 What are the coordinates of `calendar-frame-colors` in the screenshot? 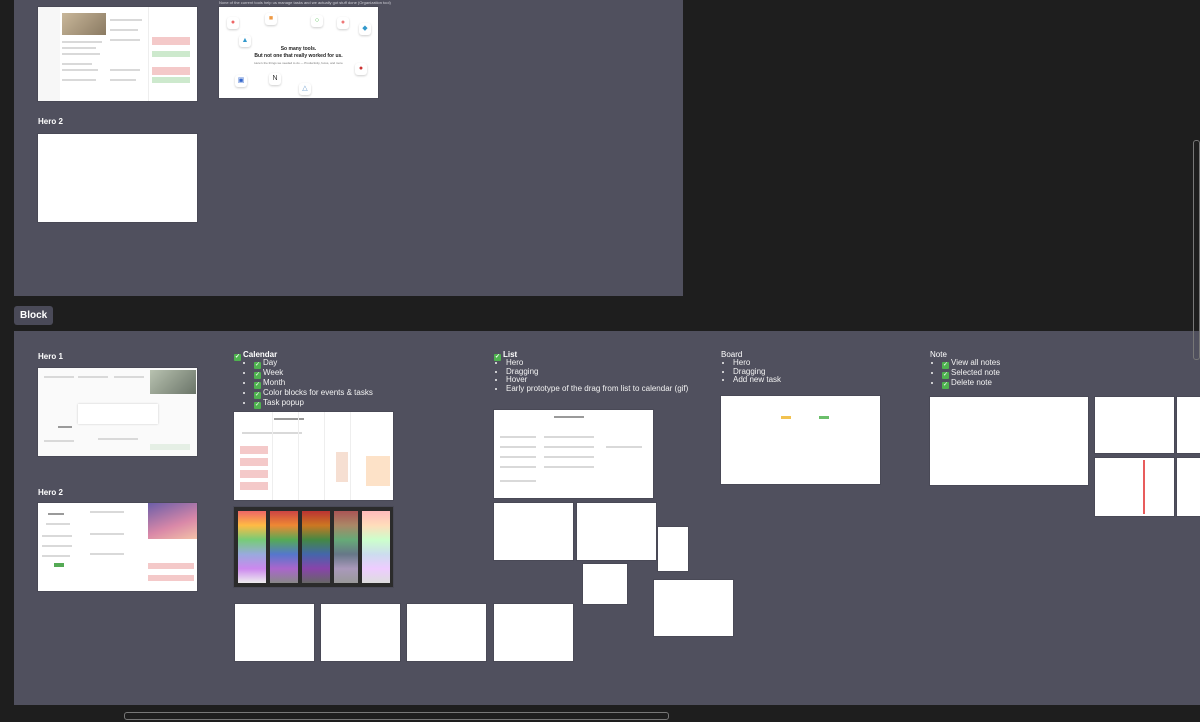 It's located at (313, 547).